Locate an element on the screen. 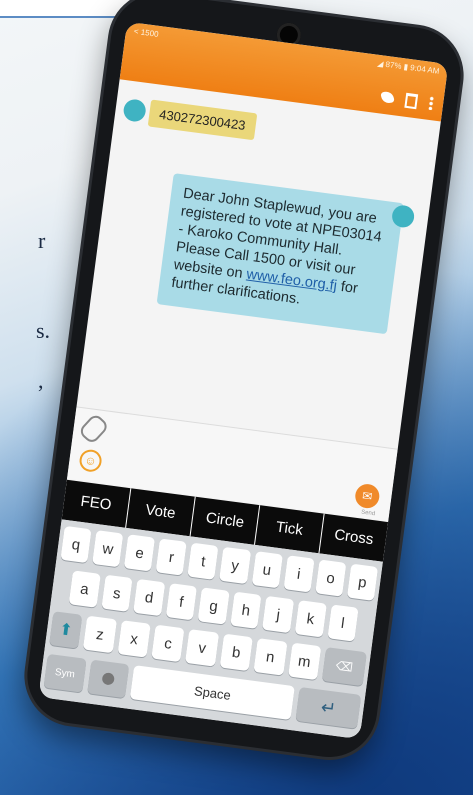 Image resolution: width=473 pixels, height=795 pixels. key-a: a is located at coordinates (84, 589).